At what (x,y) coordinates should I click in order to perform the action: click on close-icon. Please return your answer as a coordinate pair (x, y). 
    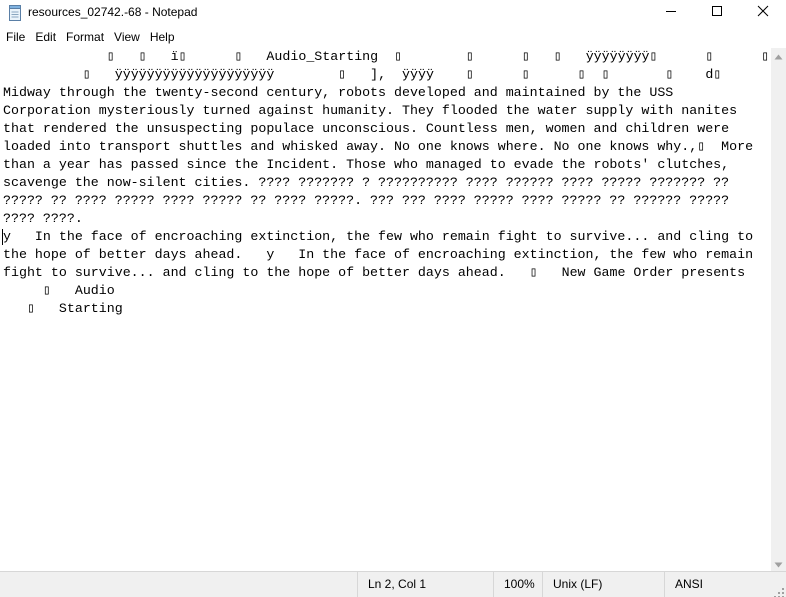
    Looking at the image, I should click on (763, 13).